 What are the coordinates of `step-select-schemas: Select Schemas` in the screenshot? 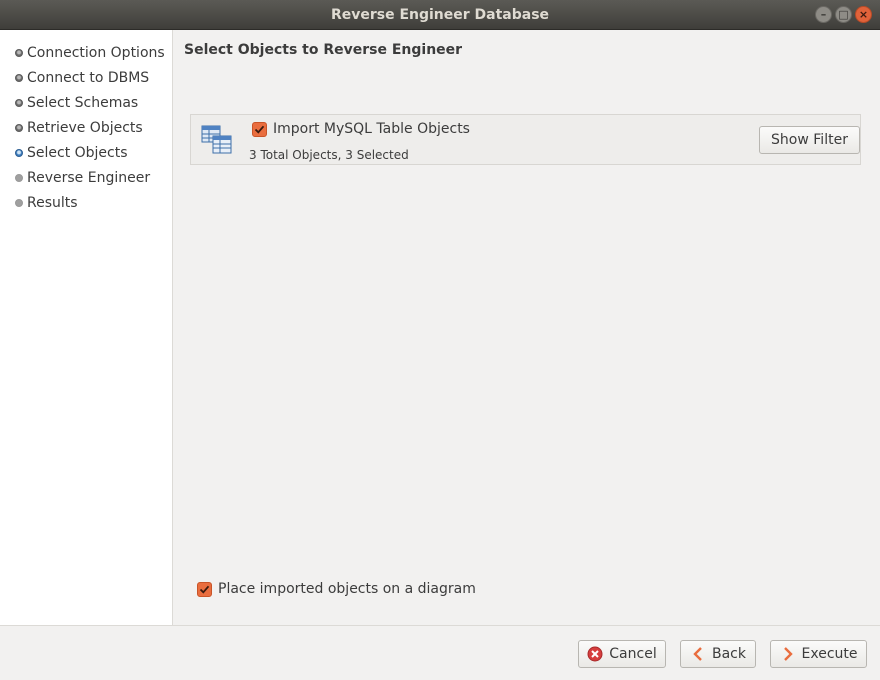 It's located at (86, 102).